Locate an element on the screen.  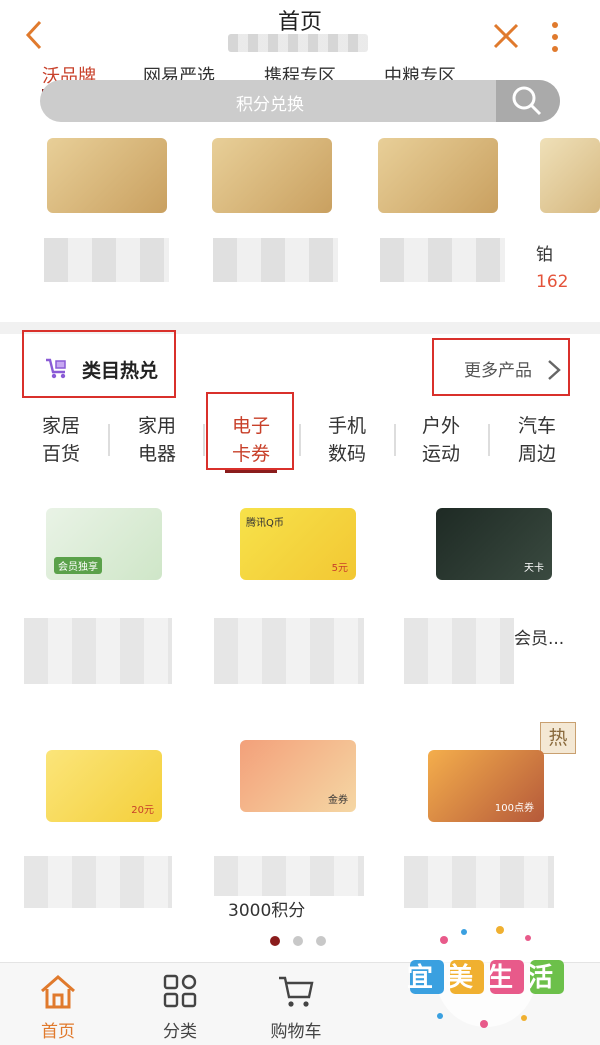
category-line2: 数码 is located at coordinates (346, 454).